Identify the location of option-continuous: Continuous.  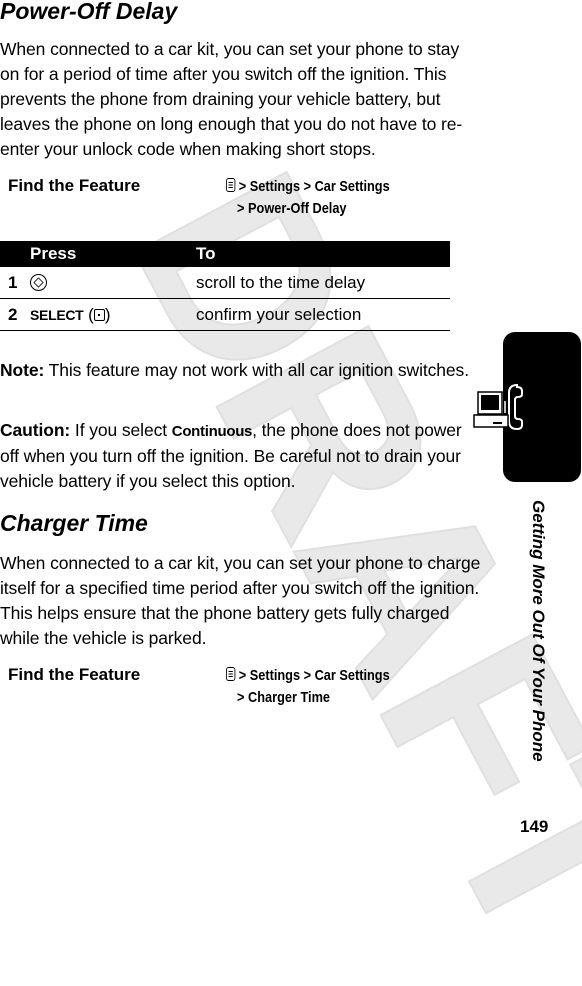
(212, 431).